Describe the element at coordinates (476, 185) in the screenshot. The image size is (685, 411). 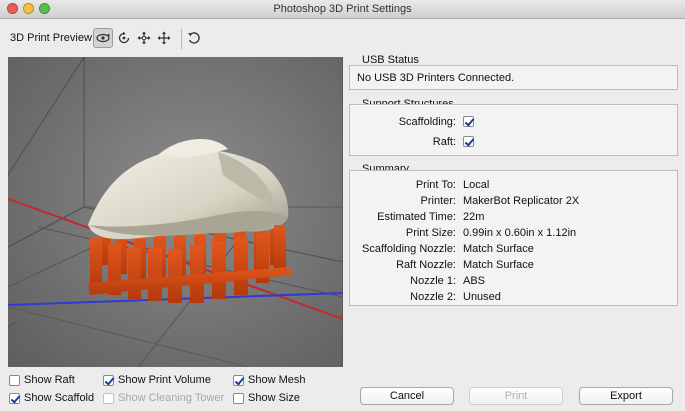
I see `summary-value: Local` at that location.